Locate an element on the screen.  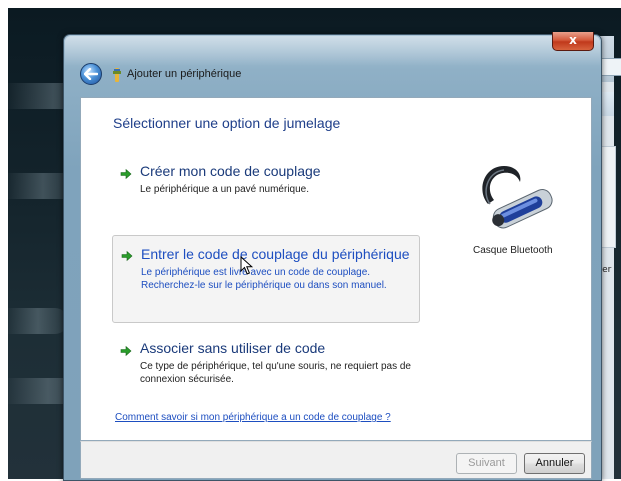
option-description: Le périphérique a un pavé numérique. is located at coordinates (225, 189).